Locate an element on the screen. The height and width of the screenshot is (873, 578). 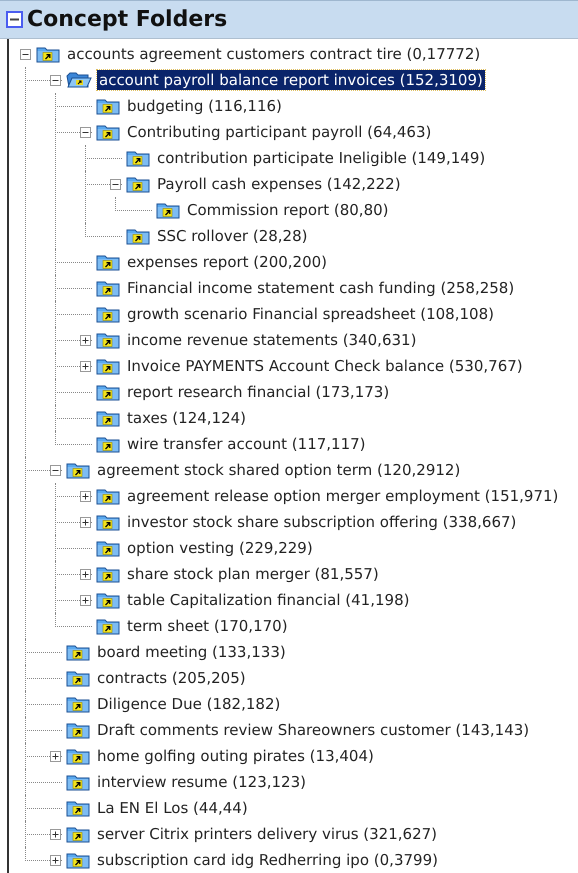
tree-item: account payroll balance report invoices (152,3109) is located at coordinates (291, 80).